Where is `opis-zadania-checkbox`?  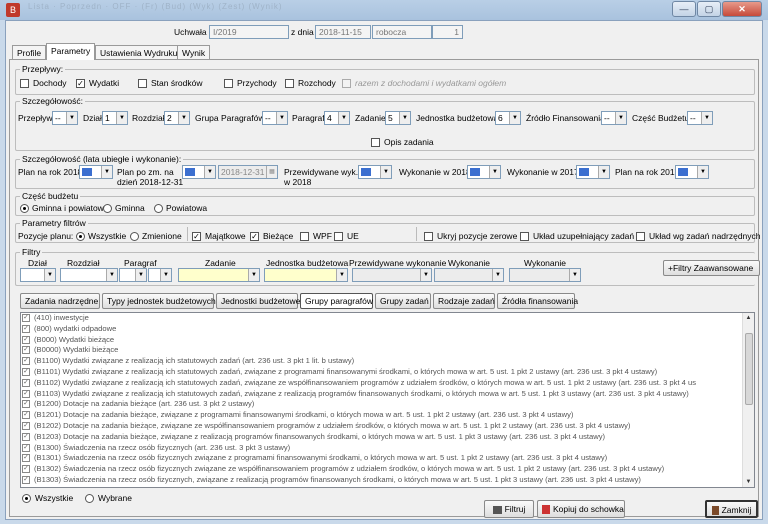 opis-zadania-checkbox is located at coordinates (375, 142).